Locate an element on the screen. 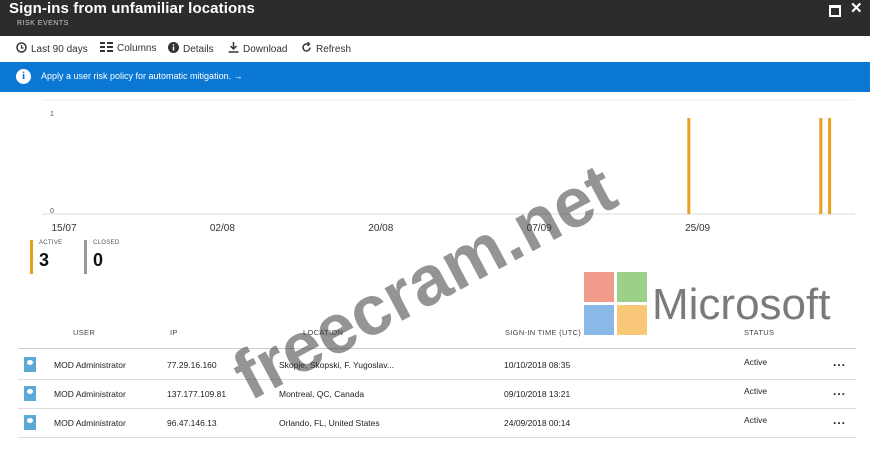  close-button: ✕ is located at coordinates (856, 8).